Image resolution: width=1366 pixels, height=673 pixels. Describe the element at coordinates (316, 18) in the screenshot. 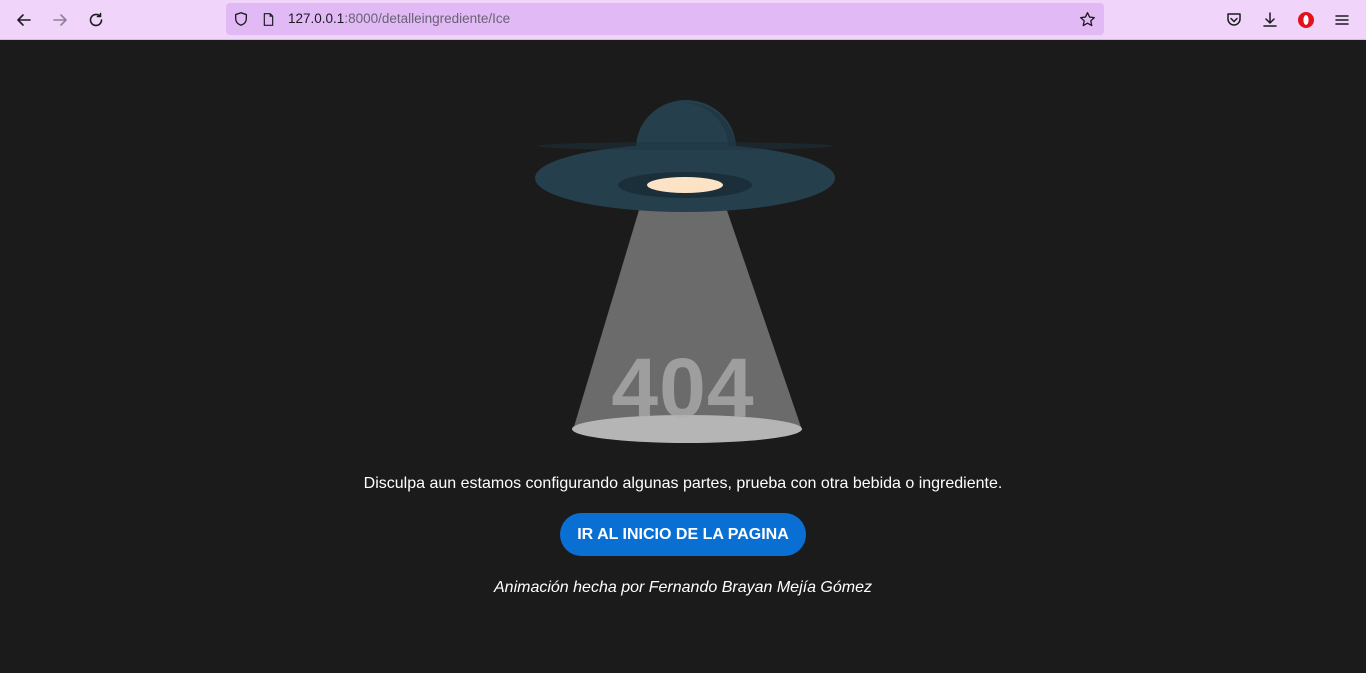

I see `url-host: 127.0.0.1` at that location.